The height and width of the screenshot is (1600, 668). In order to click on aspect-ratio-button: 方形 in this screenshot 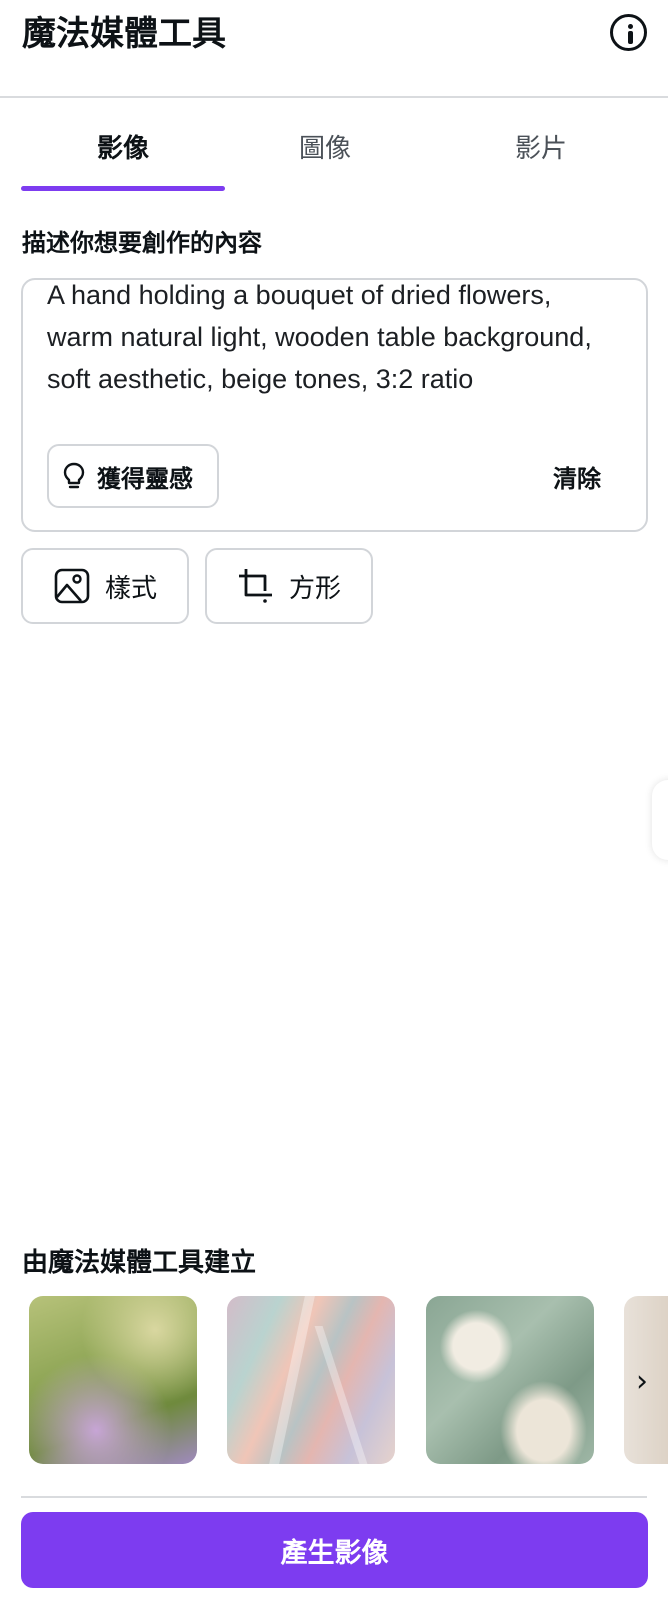, I will do `click(289, 586)`.